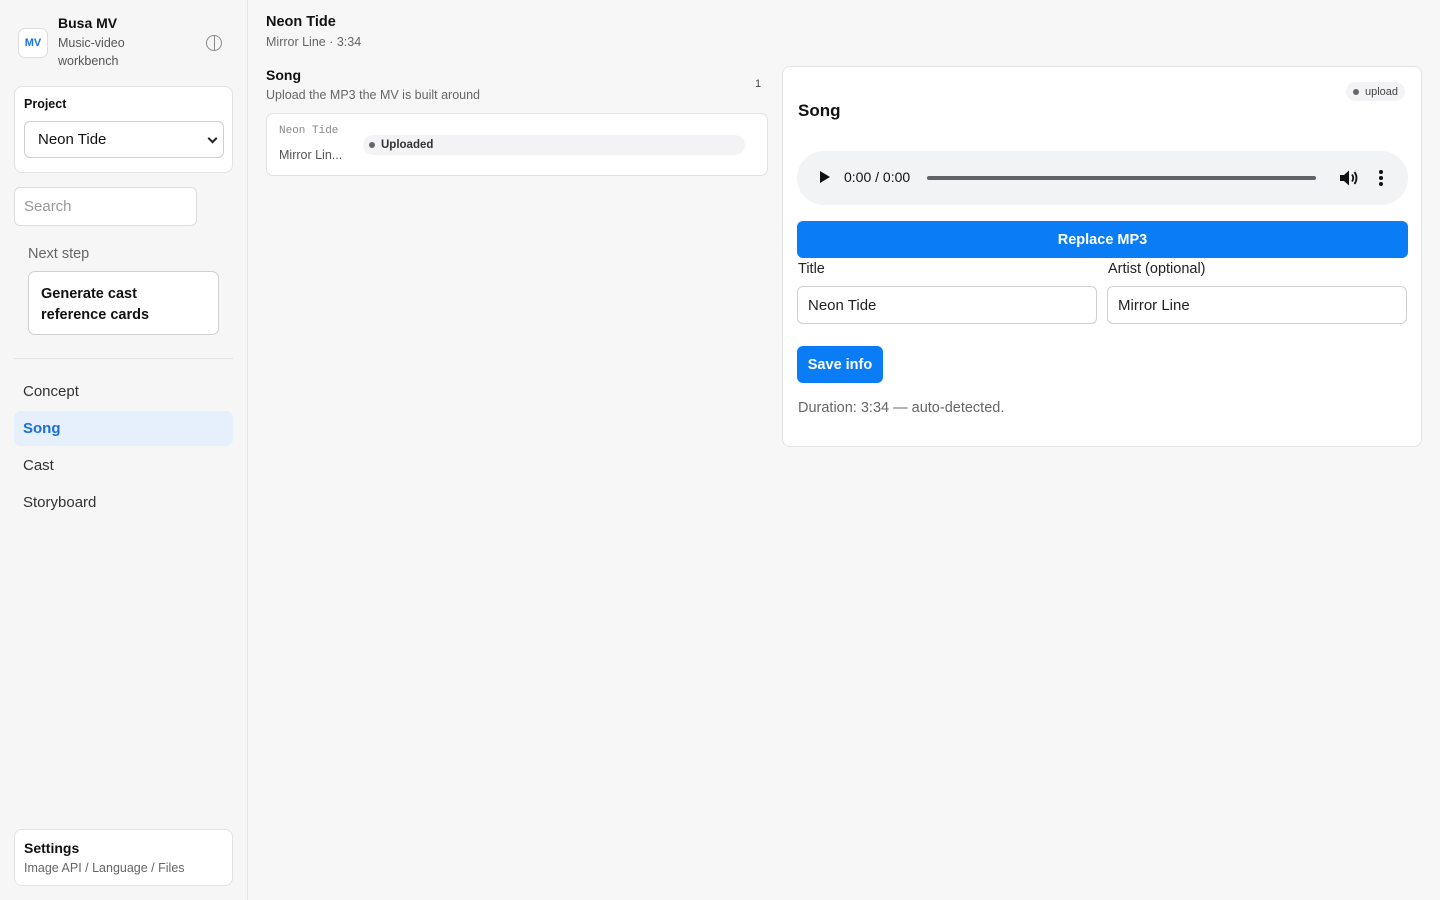  I want to click on page-subtitle: Mirror Line · 3:34, so click(314, 42).